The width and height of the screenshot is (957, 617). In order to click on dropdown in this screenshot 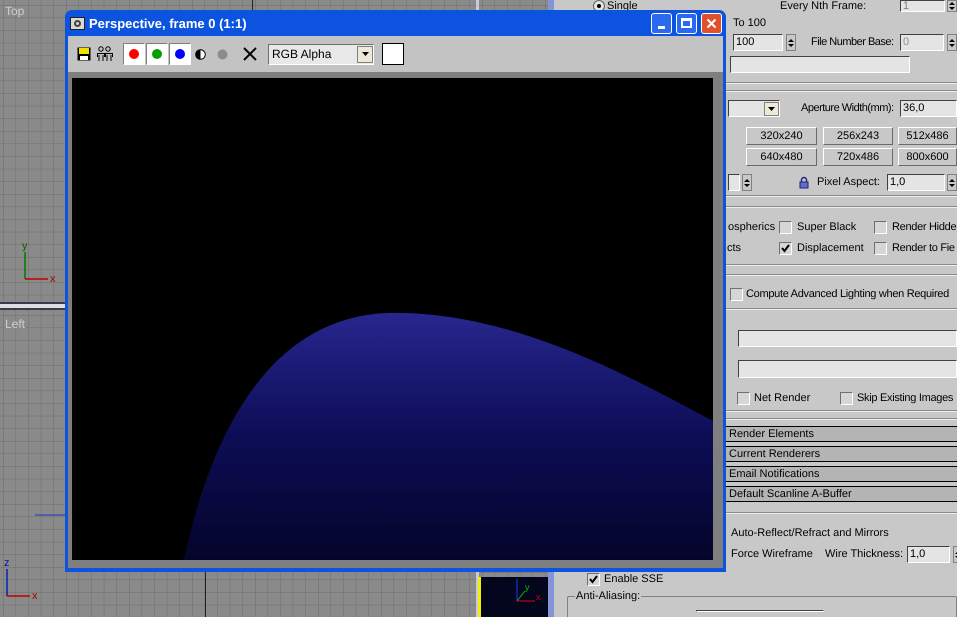, I will do `click(754, 108)`.